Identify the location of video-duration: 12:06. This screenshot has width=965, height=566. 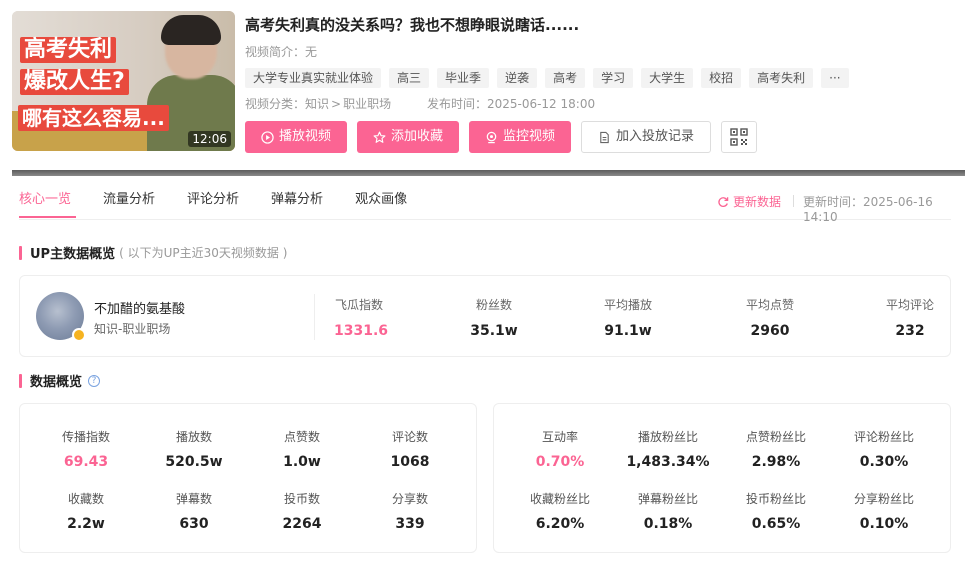
(209, 139).